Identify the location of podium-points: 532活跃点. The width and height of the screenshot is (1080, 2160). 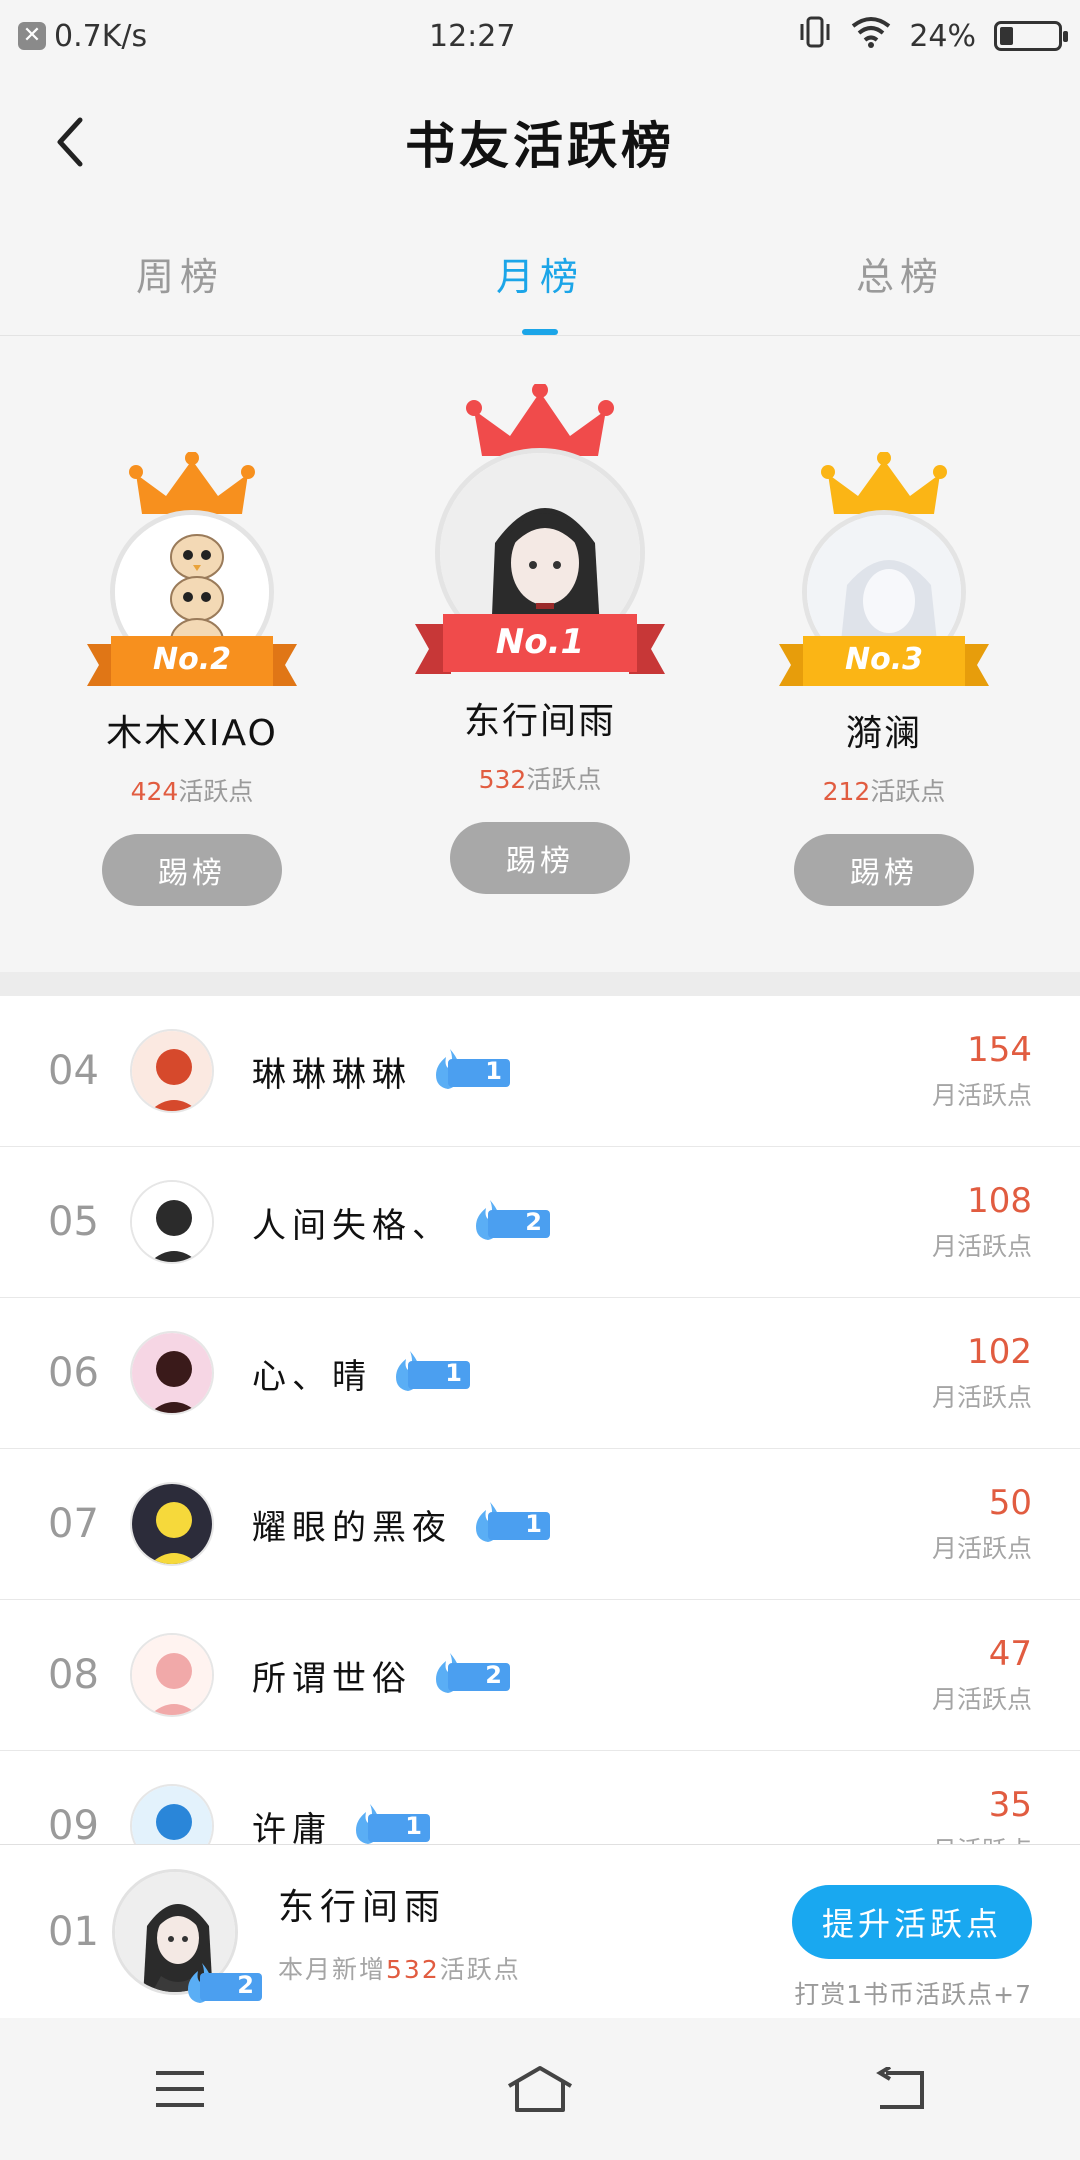
(540, 778).